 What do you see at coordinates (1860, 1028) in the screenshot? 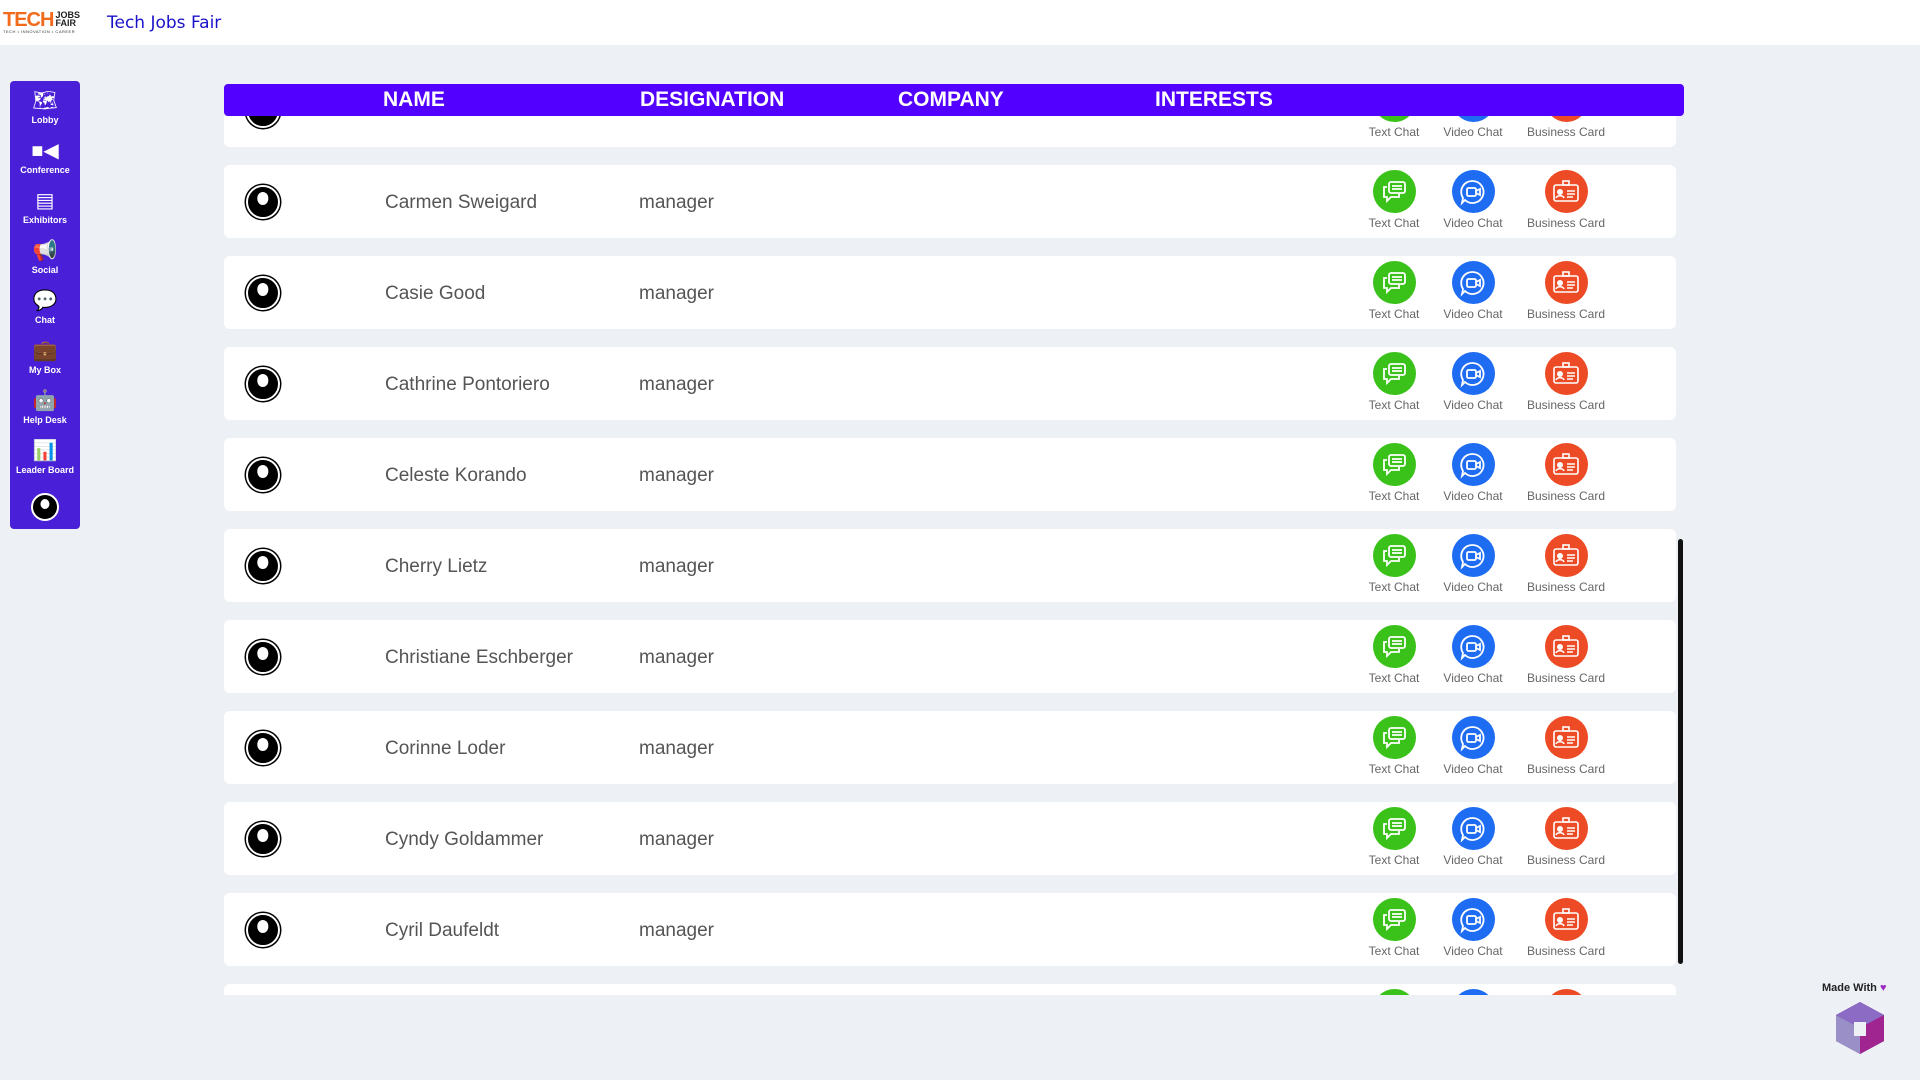
I see `made-with-cube-logo` at bounding box center [1860, 1028].